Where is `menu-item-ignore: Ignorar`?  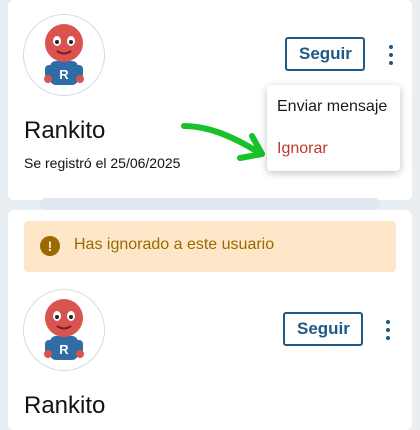 menu-item-ignore: Ignorar is located at coordinates (333, 149).